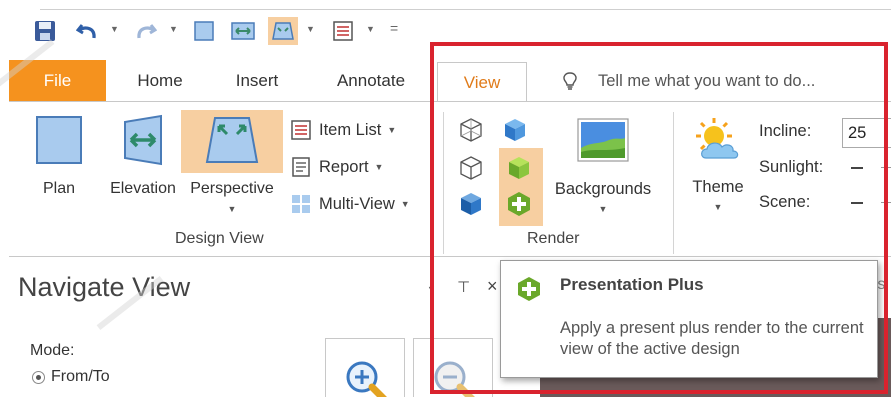 Image resolution: width=891 pixels, height=397 pixels. I want to click on item-list-dropdown-icon: ▼, so click(391, 130).